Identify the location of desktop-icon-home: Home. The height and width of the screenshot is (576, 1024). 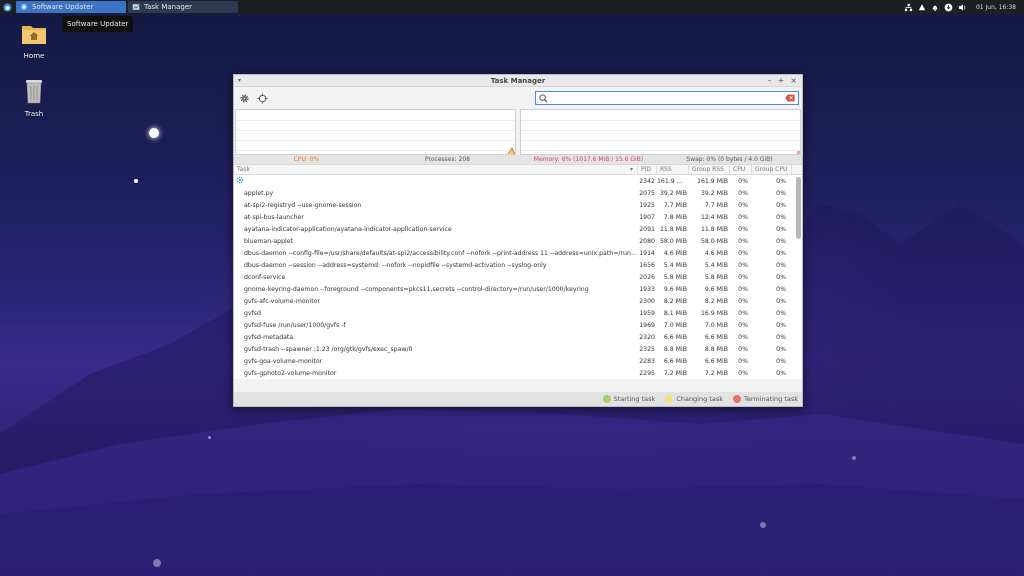
(34, 41).